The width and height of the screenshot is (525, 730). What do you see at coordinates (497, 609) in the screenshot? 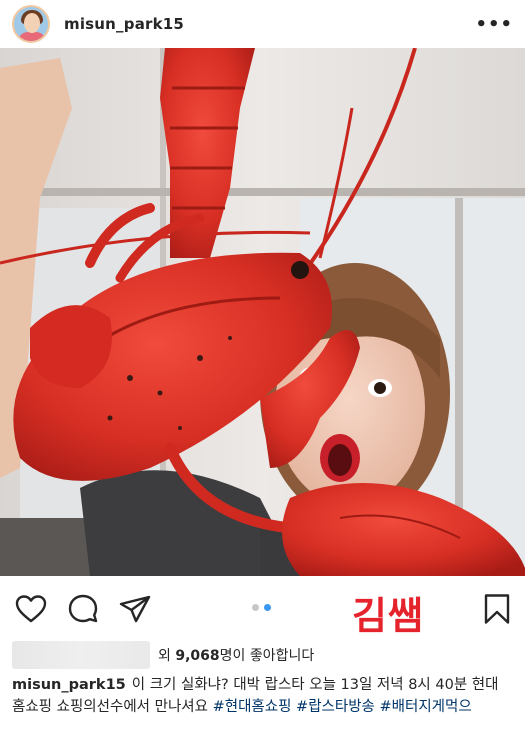
I see `bookmark-icon` at bounding box center [497, 609].